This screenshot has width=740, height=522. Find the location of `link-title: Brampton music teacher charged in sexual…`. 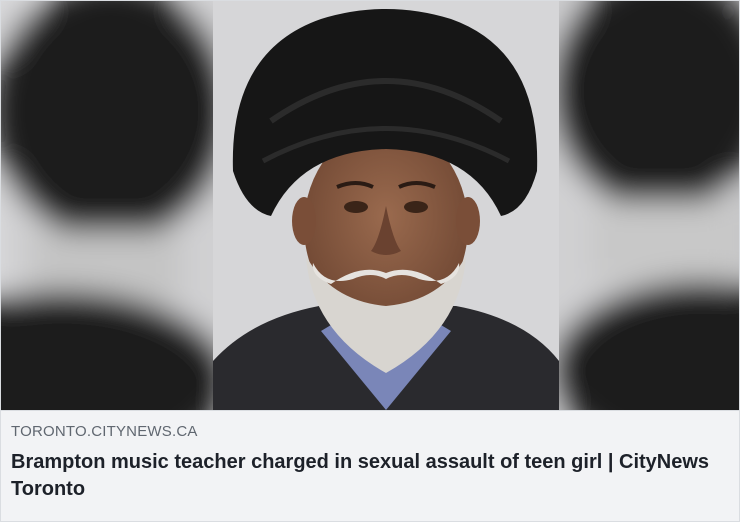

link-title: Brampton music teacher charged in sexual… is located at coordinates (370, 476).